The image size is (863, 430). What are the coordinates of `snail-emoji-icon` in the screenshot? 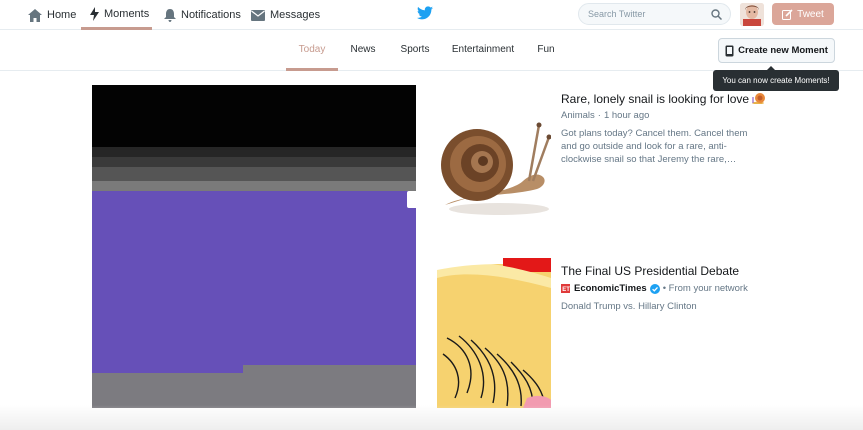 It's located at (759, 99).